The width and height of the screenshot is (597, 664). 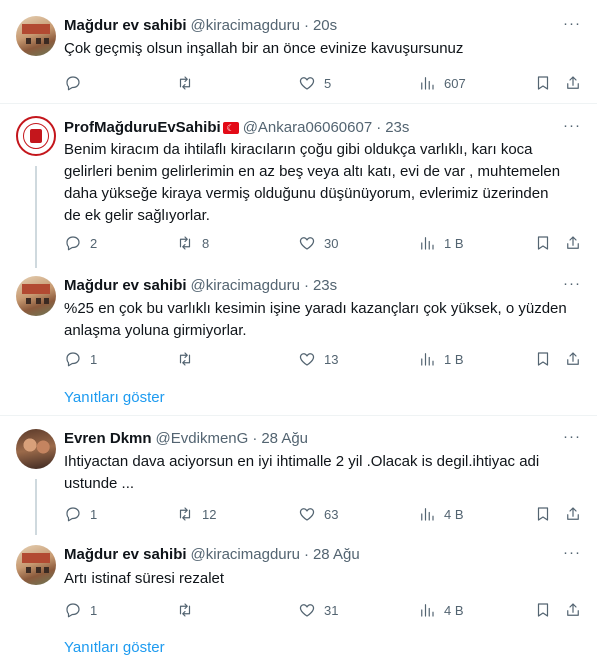 What do you see at coordinates (331, 514) in the screenshot?
I see `like-count: 63` at bounding box center [331, 514].